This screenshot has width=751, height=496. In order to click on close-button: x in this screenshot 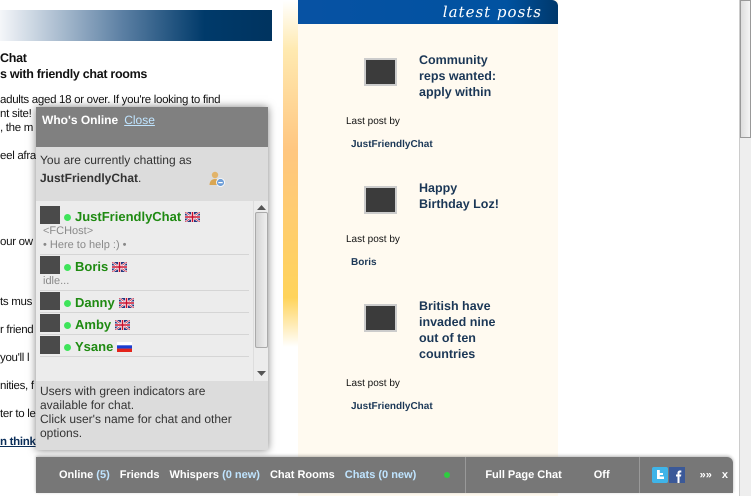, I will do `click(724, 475)`.